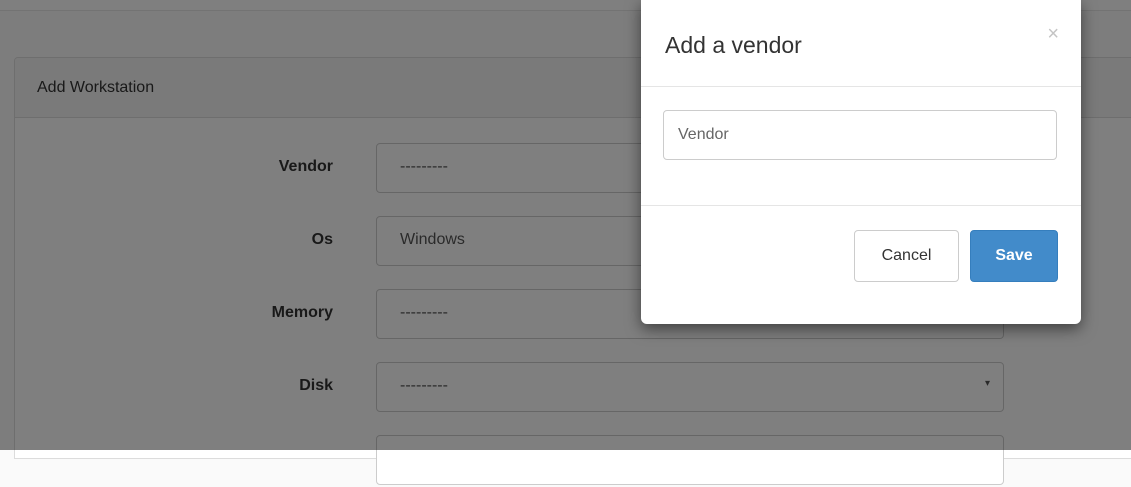 The height and width of the screenshot is (487, 1131). What do you see at coordinates (733, 45) in the screenshot?
I see `modal-title: Add a vendor` at bounding box center [733, 45].